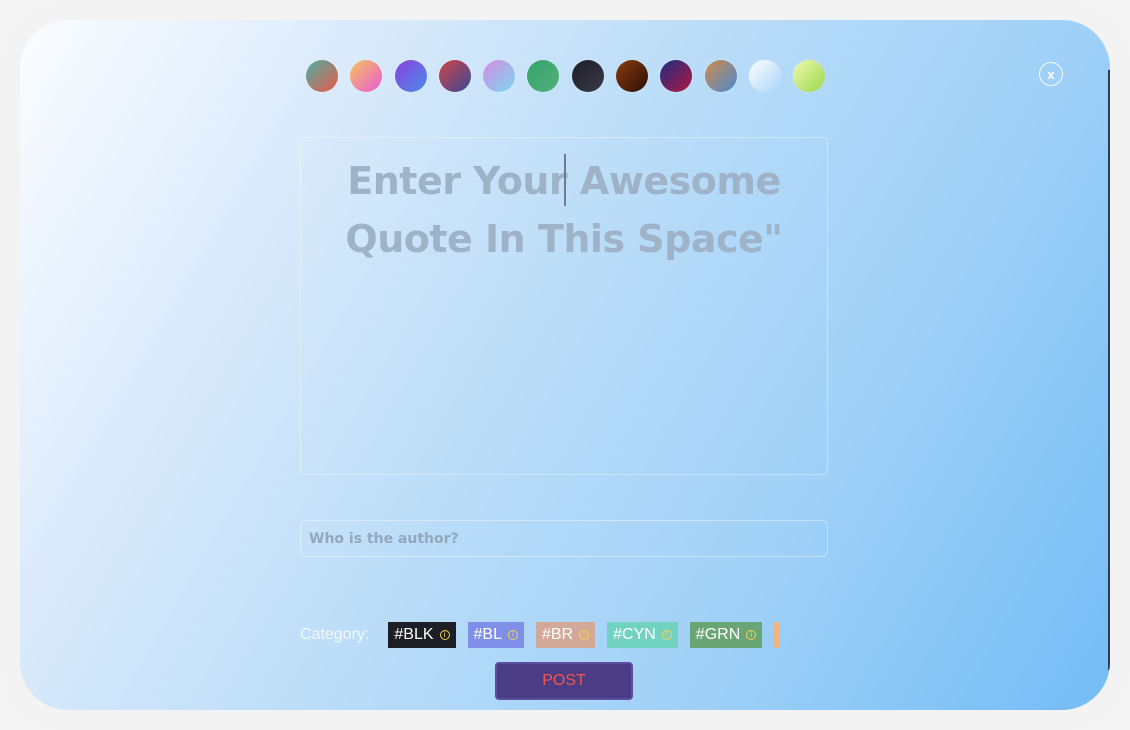  What do you see at coordinates (335, 634) in the screenshot?
I see `category-label: Category:` at bounding box center [335, 634].